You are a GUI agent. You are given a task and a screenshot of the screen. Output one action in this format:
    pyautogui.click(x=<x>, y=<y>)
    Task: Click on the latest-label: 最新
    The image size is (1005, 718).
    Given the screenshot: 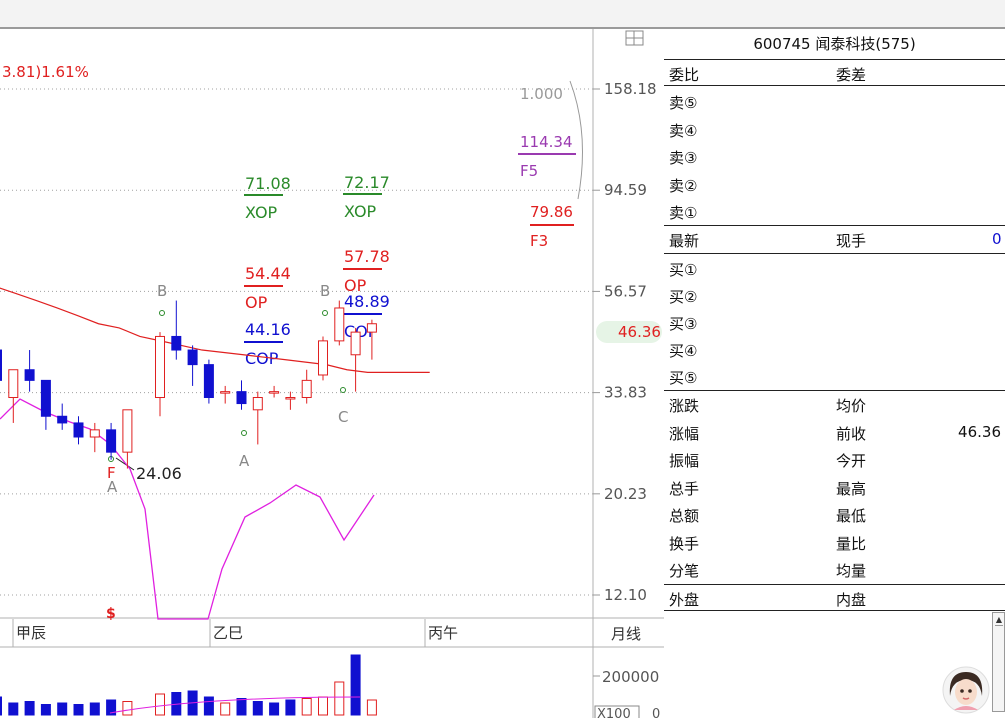 What is the action you would take?
    pyautogui.click(x=684, y=241)
    